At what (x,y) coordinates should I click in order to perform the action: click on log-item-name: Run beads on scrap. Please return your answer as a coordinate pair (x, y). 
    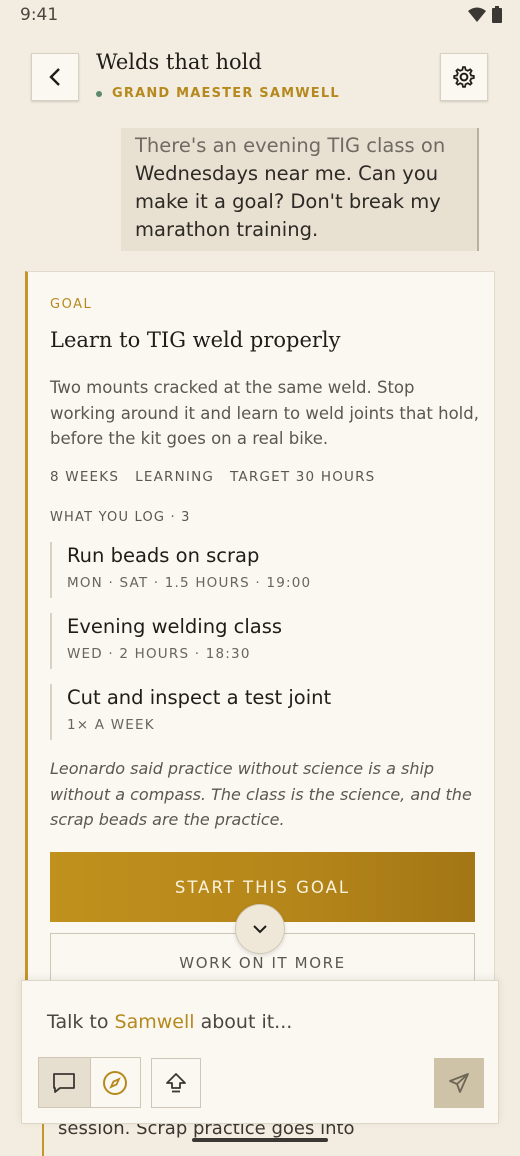
    Looking at the image, I should click on (163, 555).